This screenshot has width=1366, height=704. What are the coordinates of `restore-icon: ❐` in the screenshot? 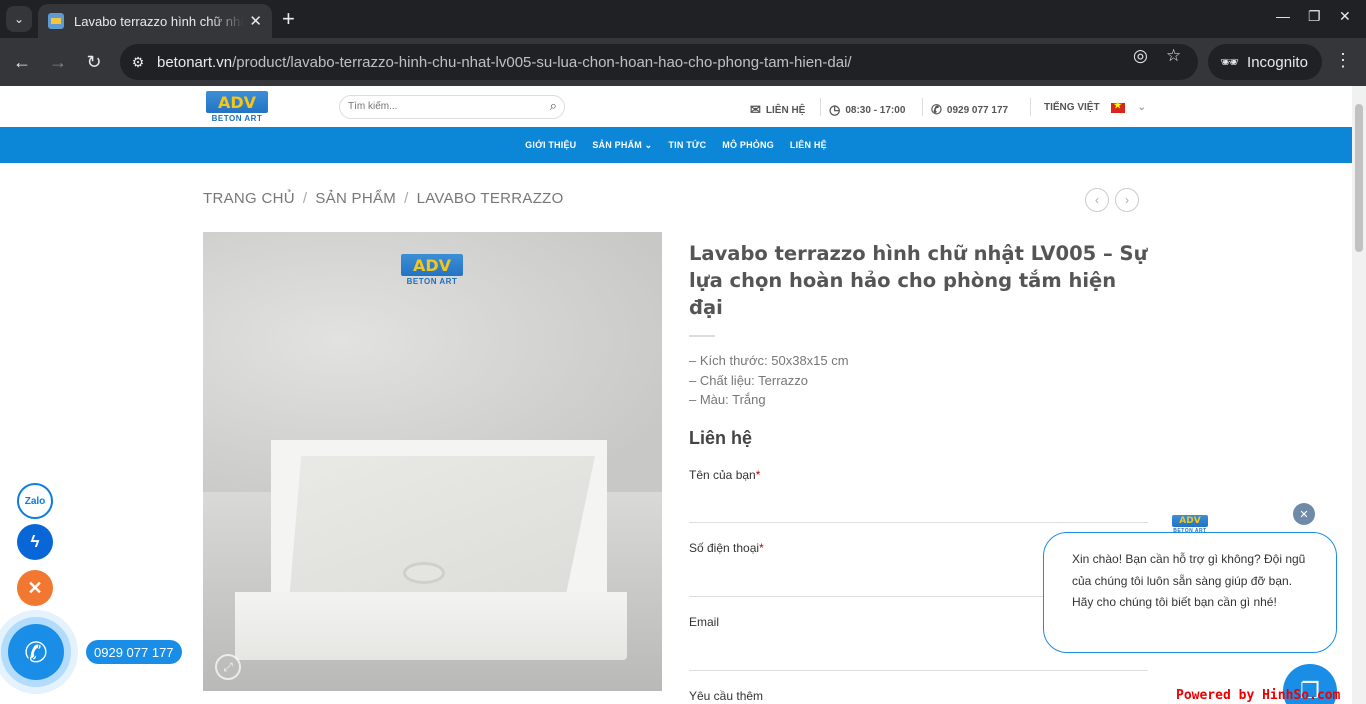 It's located at (1314, 16).